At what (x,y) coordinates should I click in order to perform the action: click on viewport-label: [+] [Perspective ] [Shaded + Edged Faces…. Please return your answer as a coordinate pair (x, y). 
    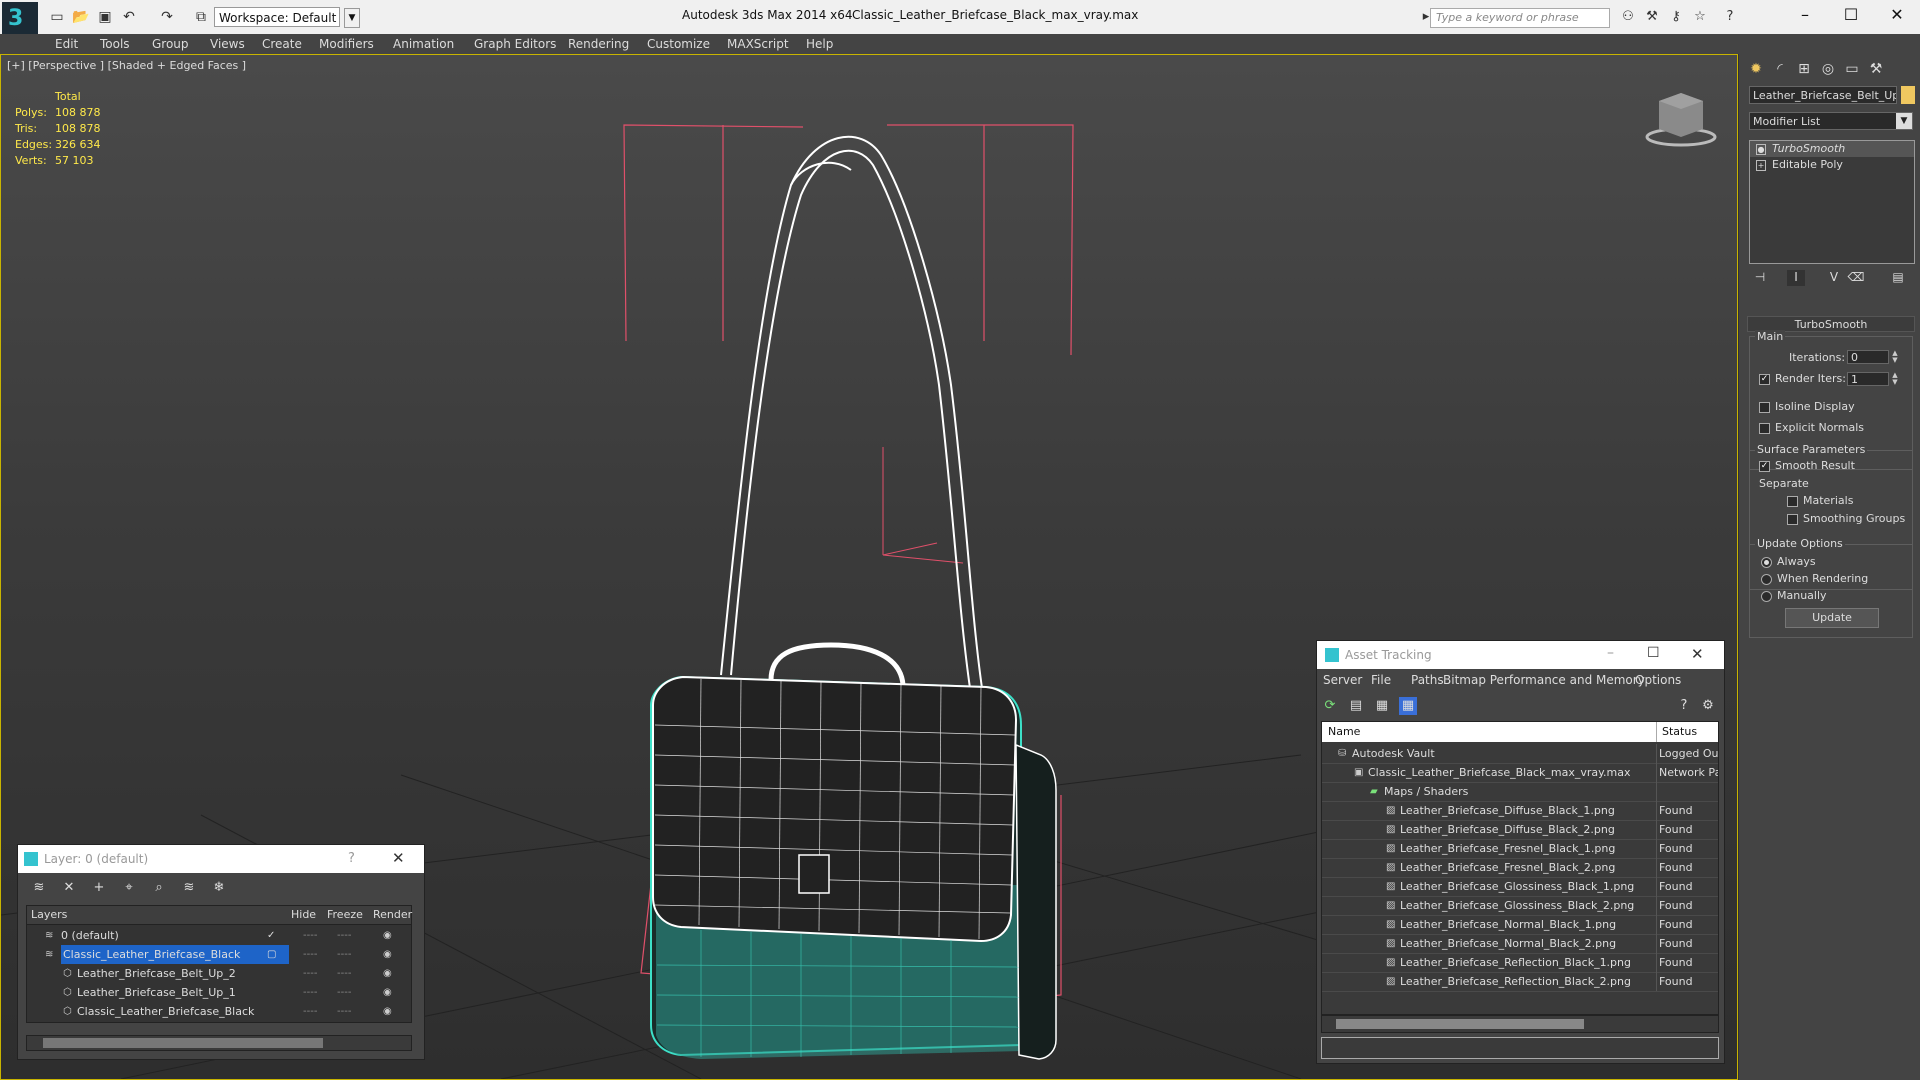
    Looking at the image, I should click on (126, 65).